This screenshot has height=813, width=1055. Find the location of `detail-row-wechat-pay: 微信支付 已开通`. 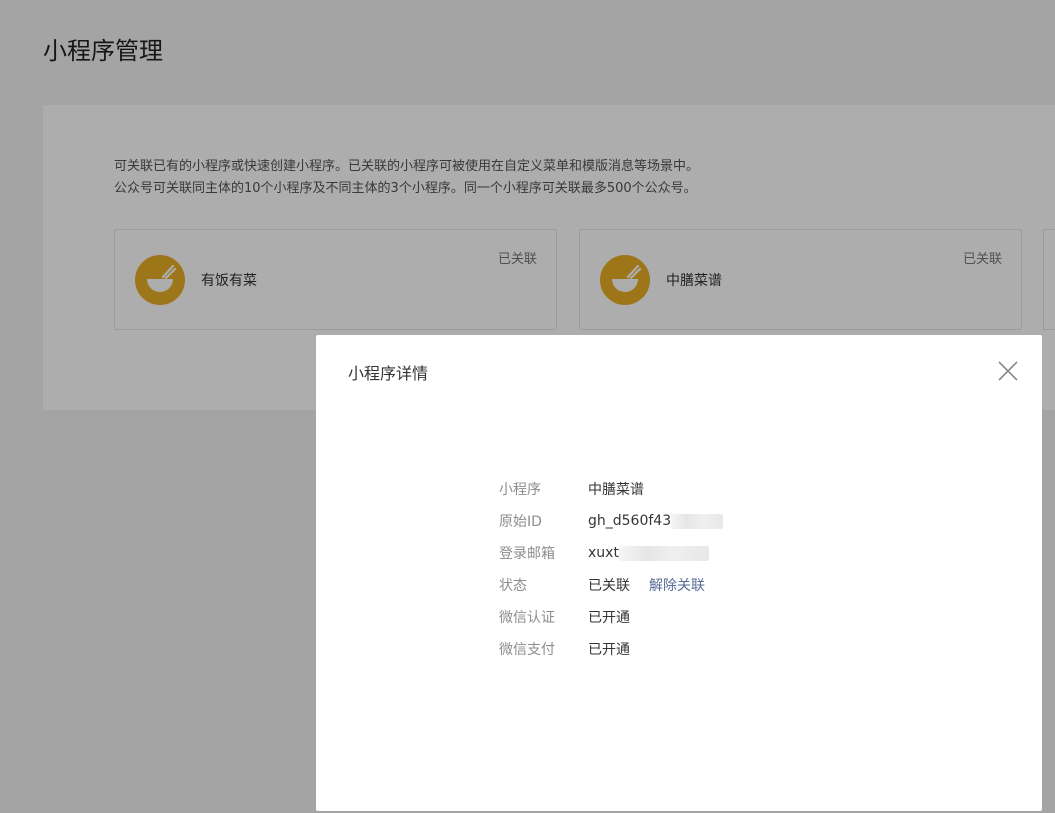

detail-row-wechat-pay: 微信支付 已开通 is located at coordinates (611, 649).